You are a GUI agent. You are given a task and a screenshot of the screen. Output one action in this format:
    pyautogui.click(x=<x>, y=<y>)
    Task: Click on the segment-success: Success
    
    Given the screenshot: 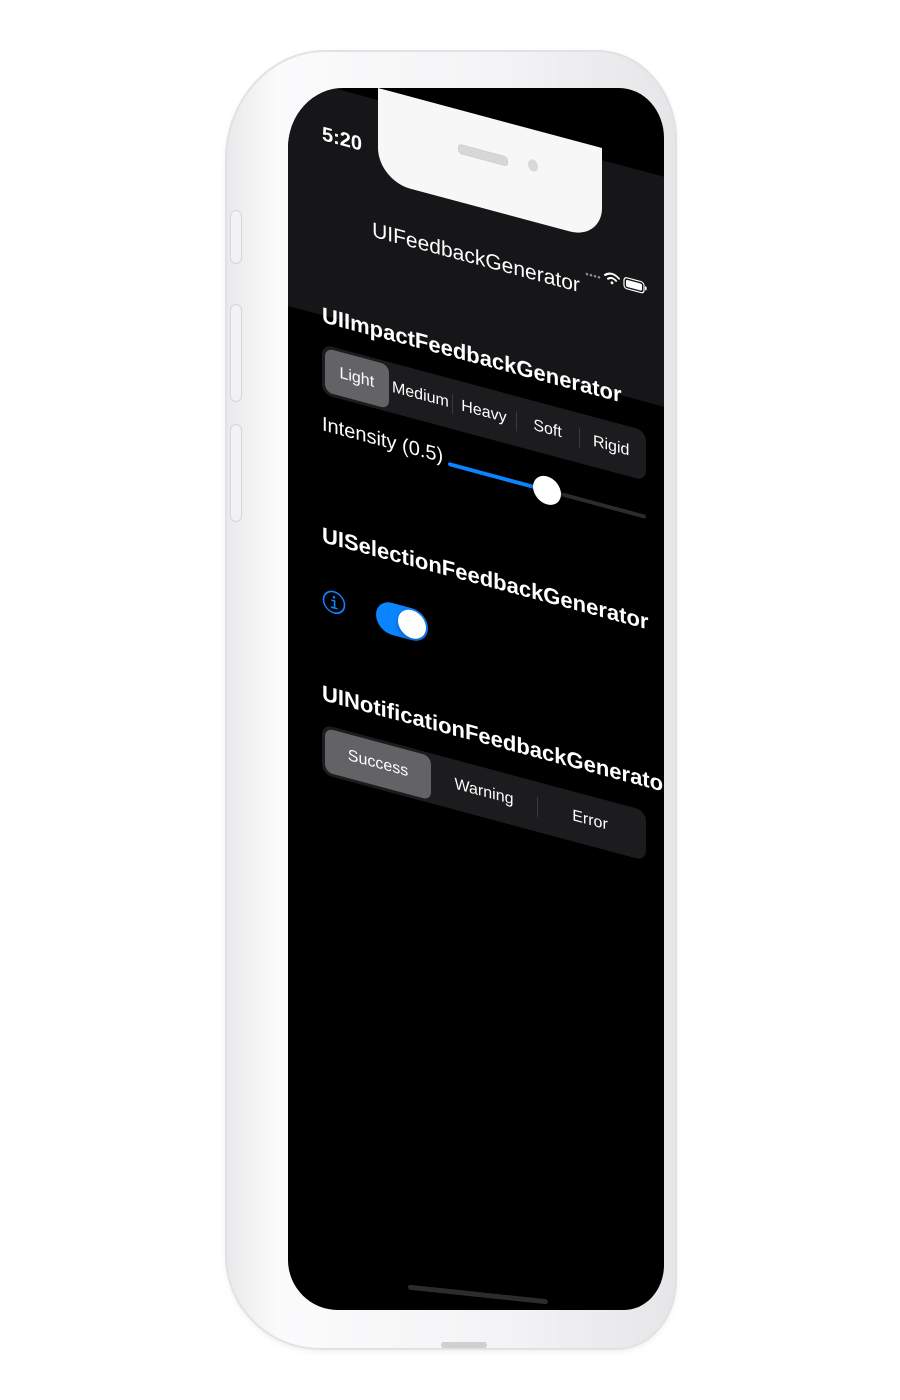 What is the action you would take?
    pyautogui.click(x=378, y=764)
    